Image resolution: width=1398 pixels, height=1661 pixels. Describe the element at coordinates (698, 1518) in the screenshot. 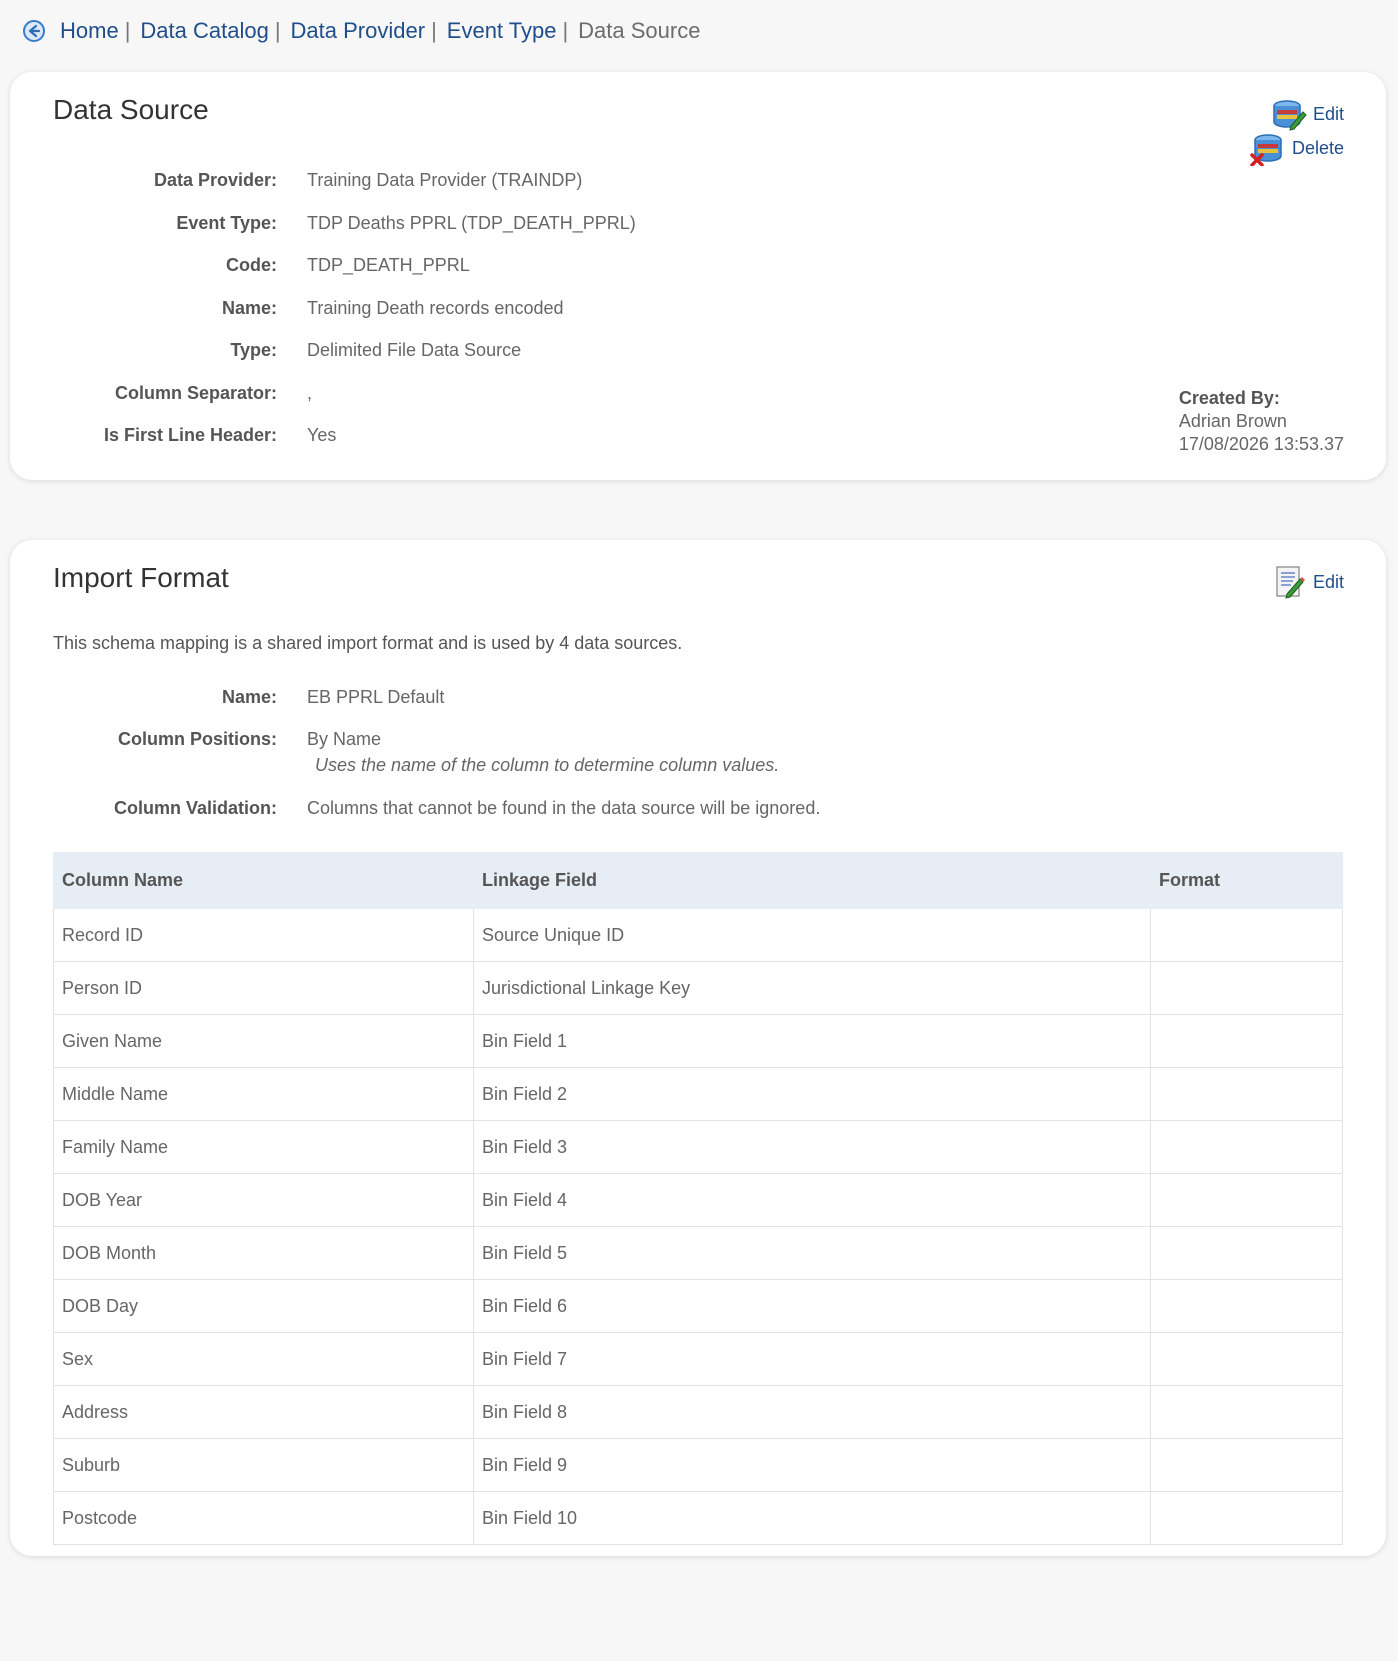

I see `table-row: Postcode Bin Field 10` at that location.